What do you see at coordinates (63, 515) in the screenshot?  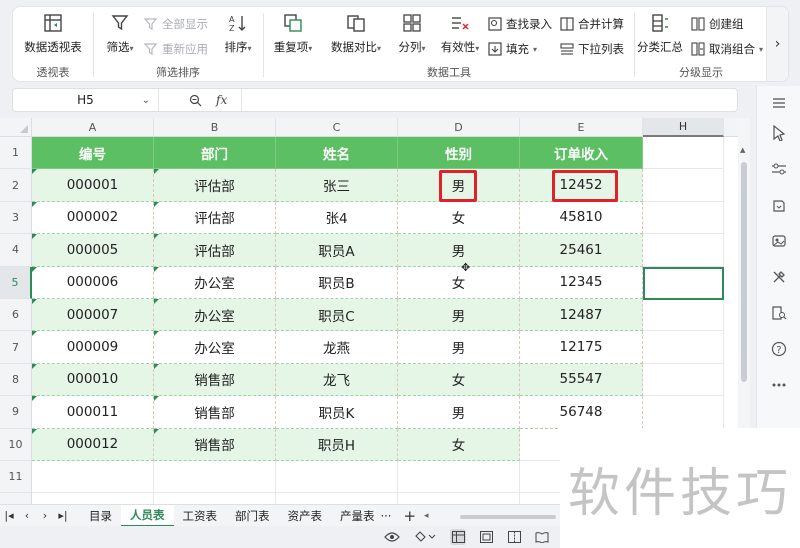 I see `last-sheet-icon: ▸|` at bounding box center [63, 515].